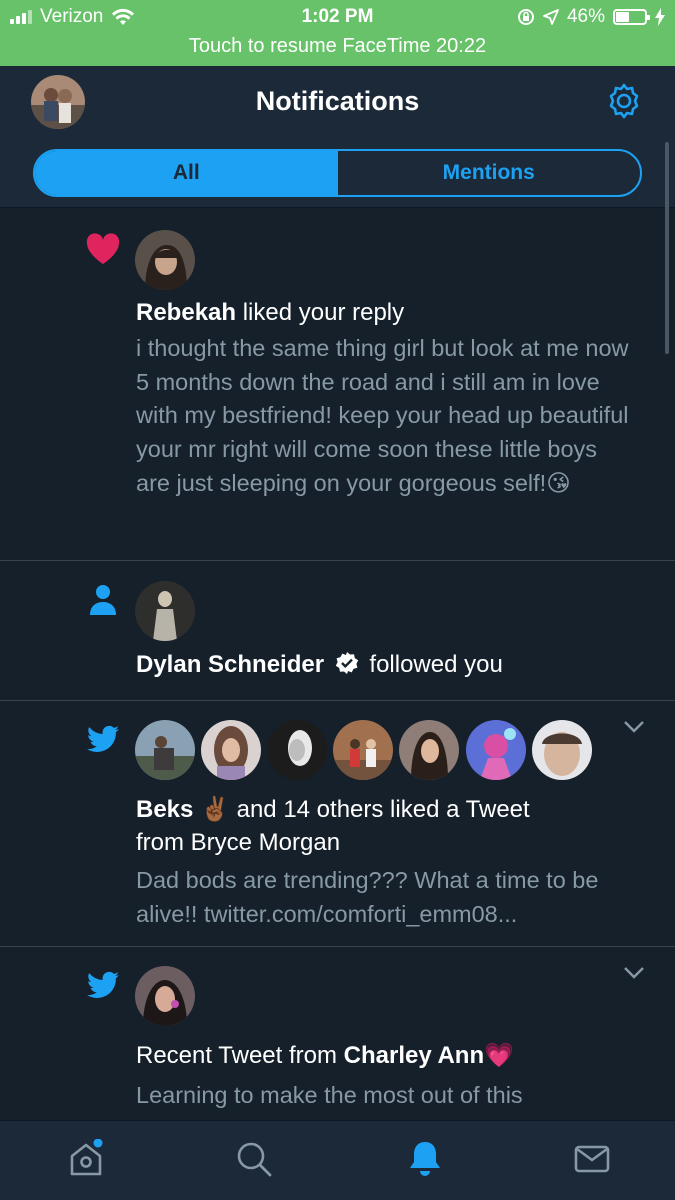 The height and width of the screenshot is (1200, 675). What do you see at coordinates (186, 312) in the screenshot?
I see `user-name: Rebekah` at bounding box center [186, 312].